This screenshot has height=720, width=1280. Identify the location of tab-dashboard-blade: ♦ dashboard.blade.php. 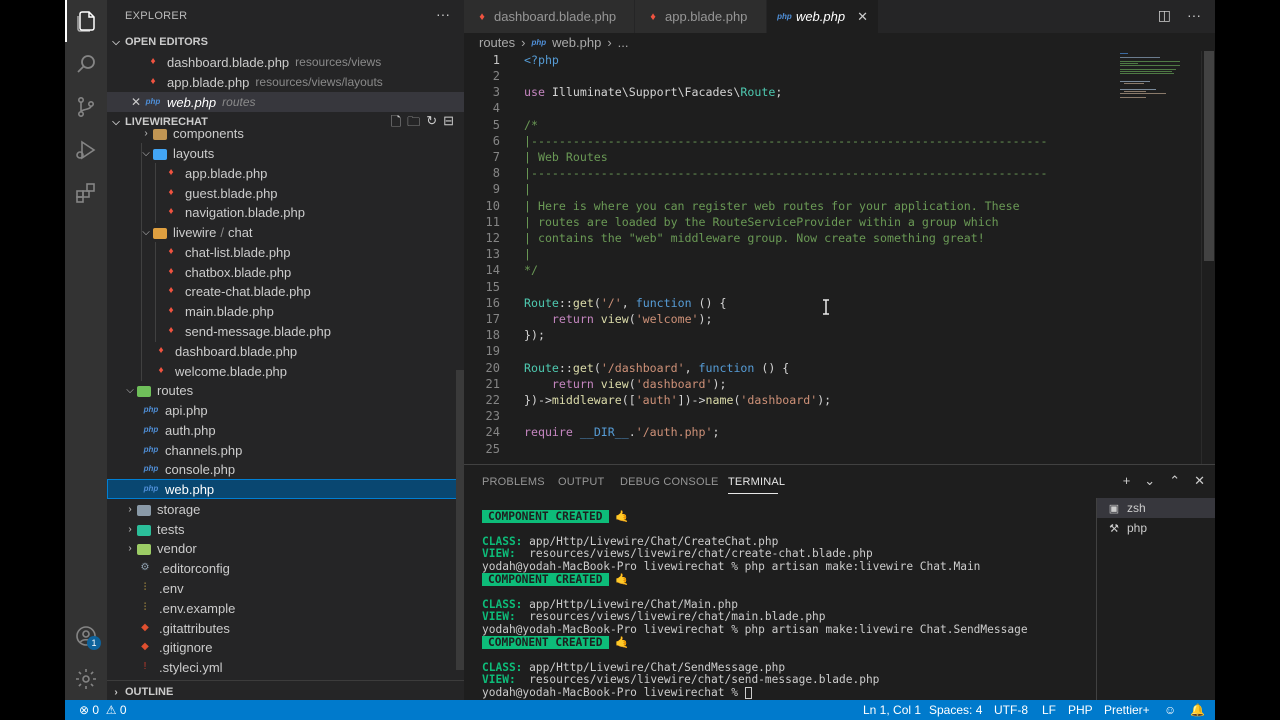
(549, 16).